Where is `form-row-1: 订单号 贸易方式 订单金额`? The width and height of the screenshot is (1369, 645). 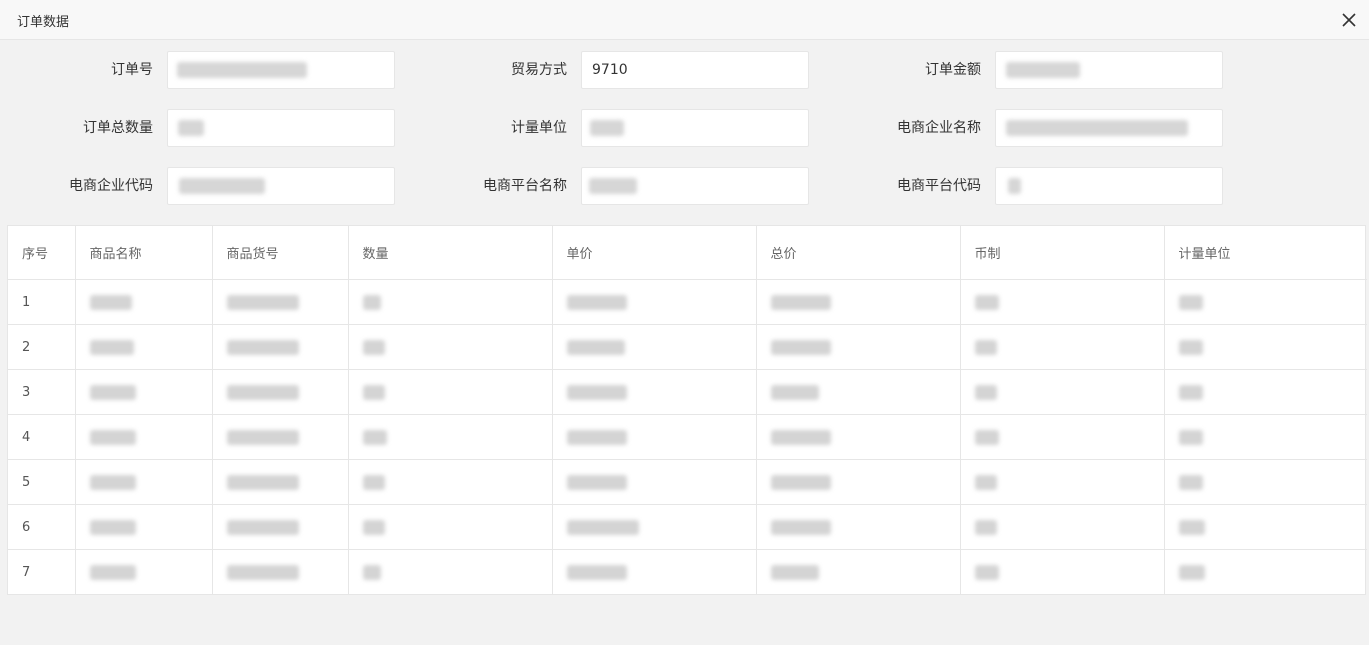 form-row-1: 订单号 贸易方式 订单金额 is located at coordinates (684, 70).